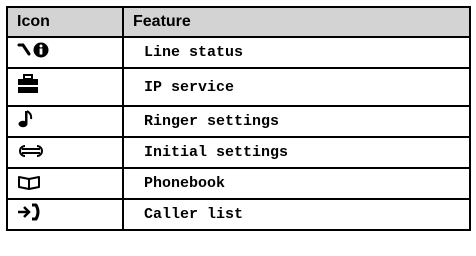 The height and width of the screenshot is (256, 476). I want to click on table-row: Line status, so click(238, 52).